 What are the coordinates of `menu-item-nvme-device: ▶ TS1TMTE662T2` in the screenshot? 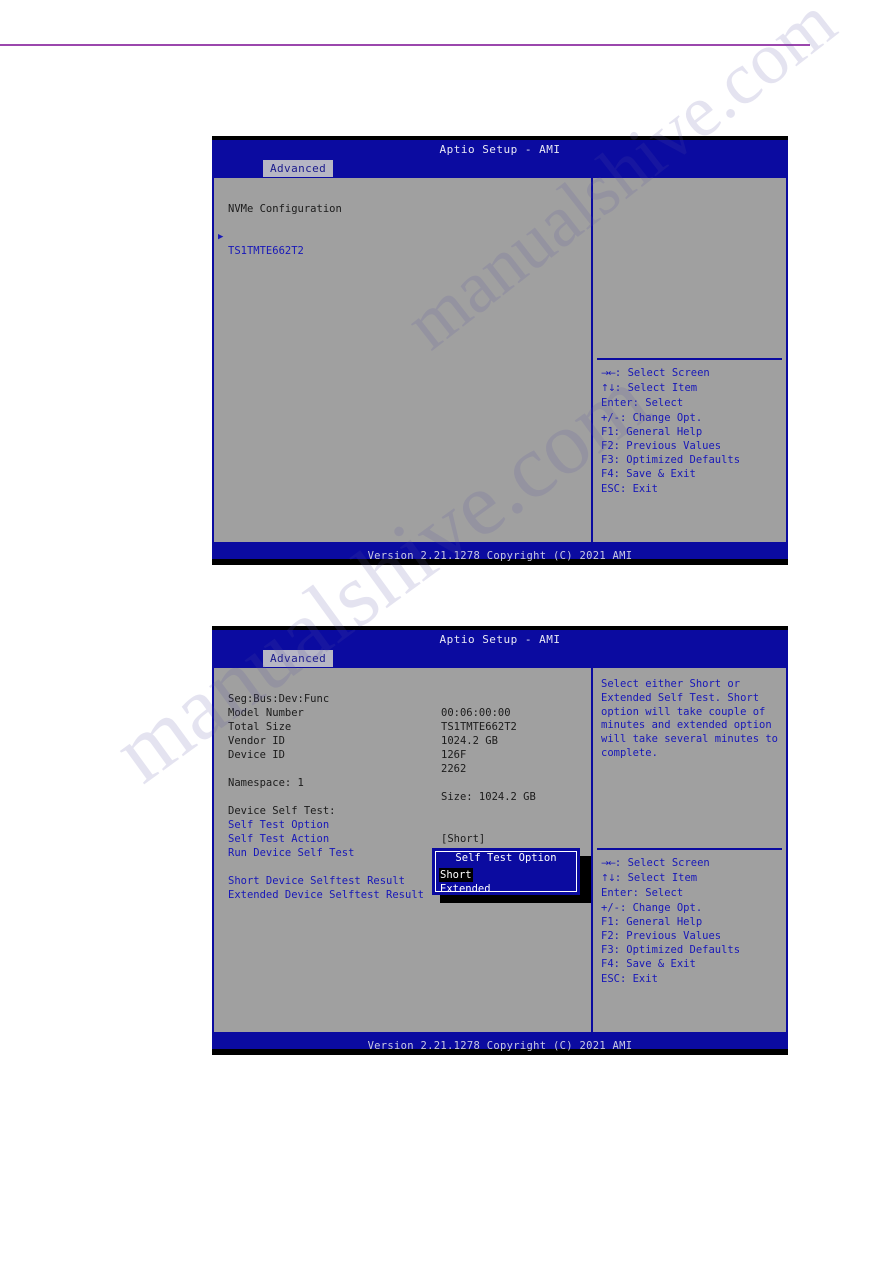 It's located at (402, 236).